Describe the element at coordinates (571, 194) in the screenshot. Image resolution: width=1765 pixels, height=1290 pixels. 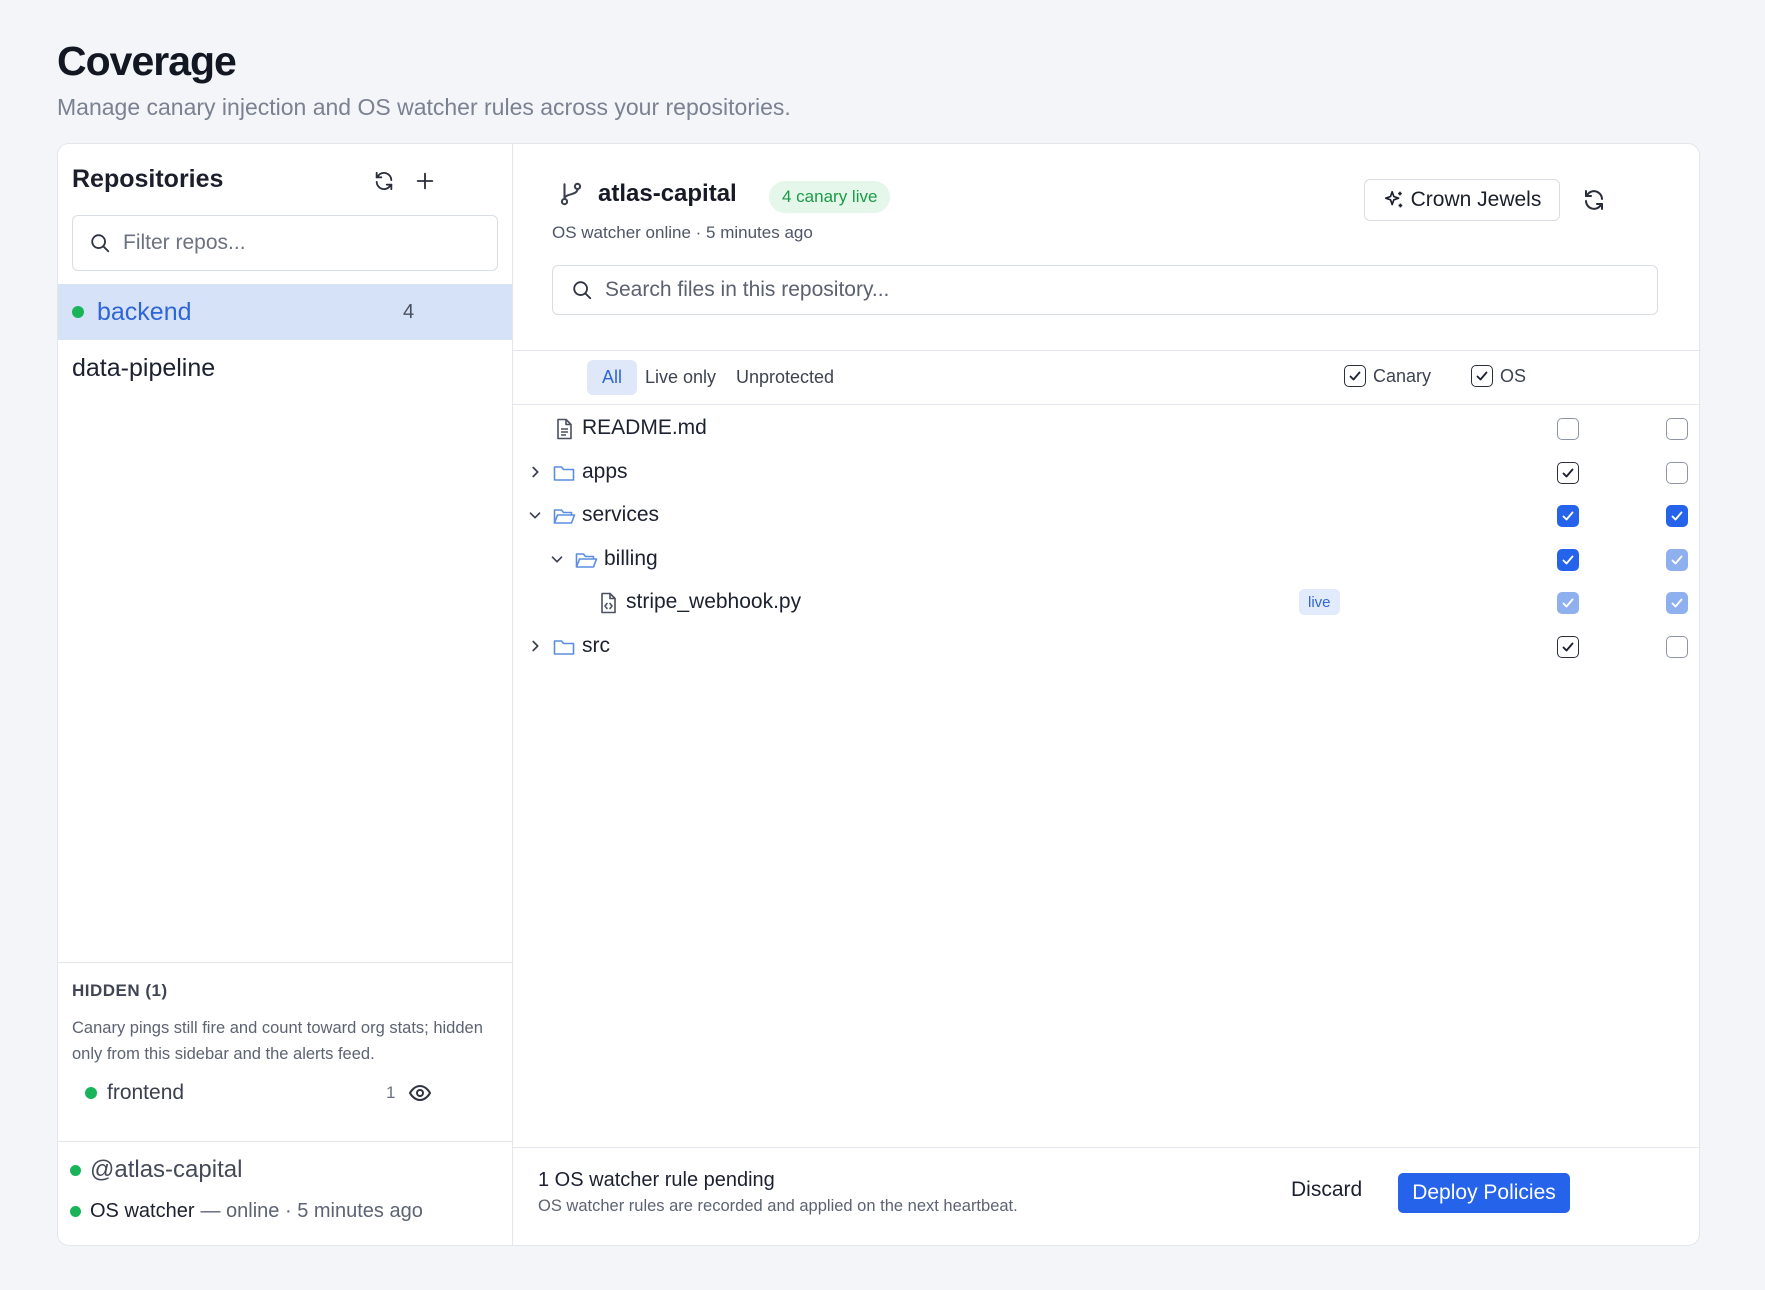
I see `git-branch-icon` at that location.